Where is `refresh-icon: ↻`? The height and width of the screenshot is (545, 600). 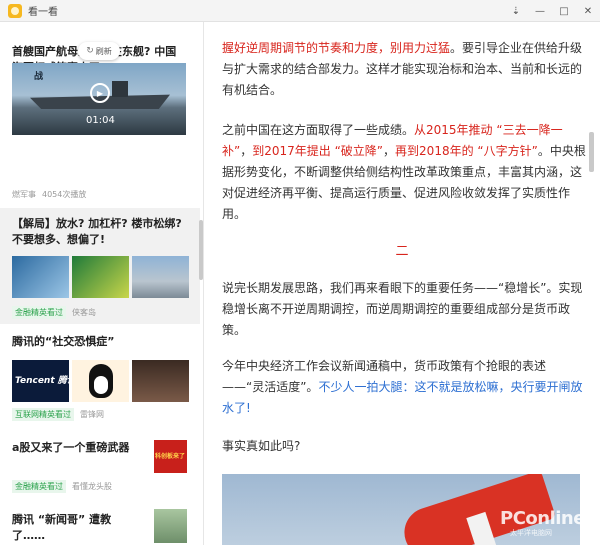
refresh-icon: ↻ is located at coordinates (90, 51).